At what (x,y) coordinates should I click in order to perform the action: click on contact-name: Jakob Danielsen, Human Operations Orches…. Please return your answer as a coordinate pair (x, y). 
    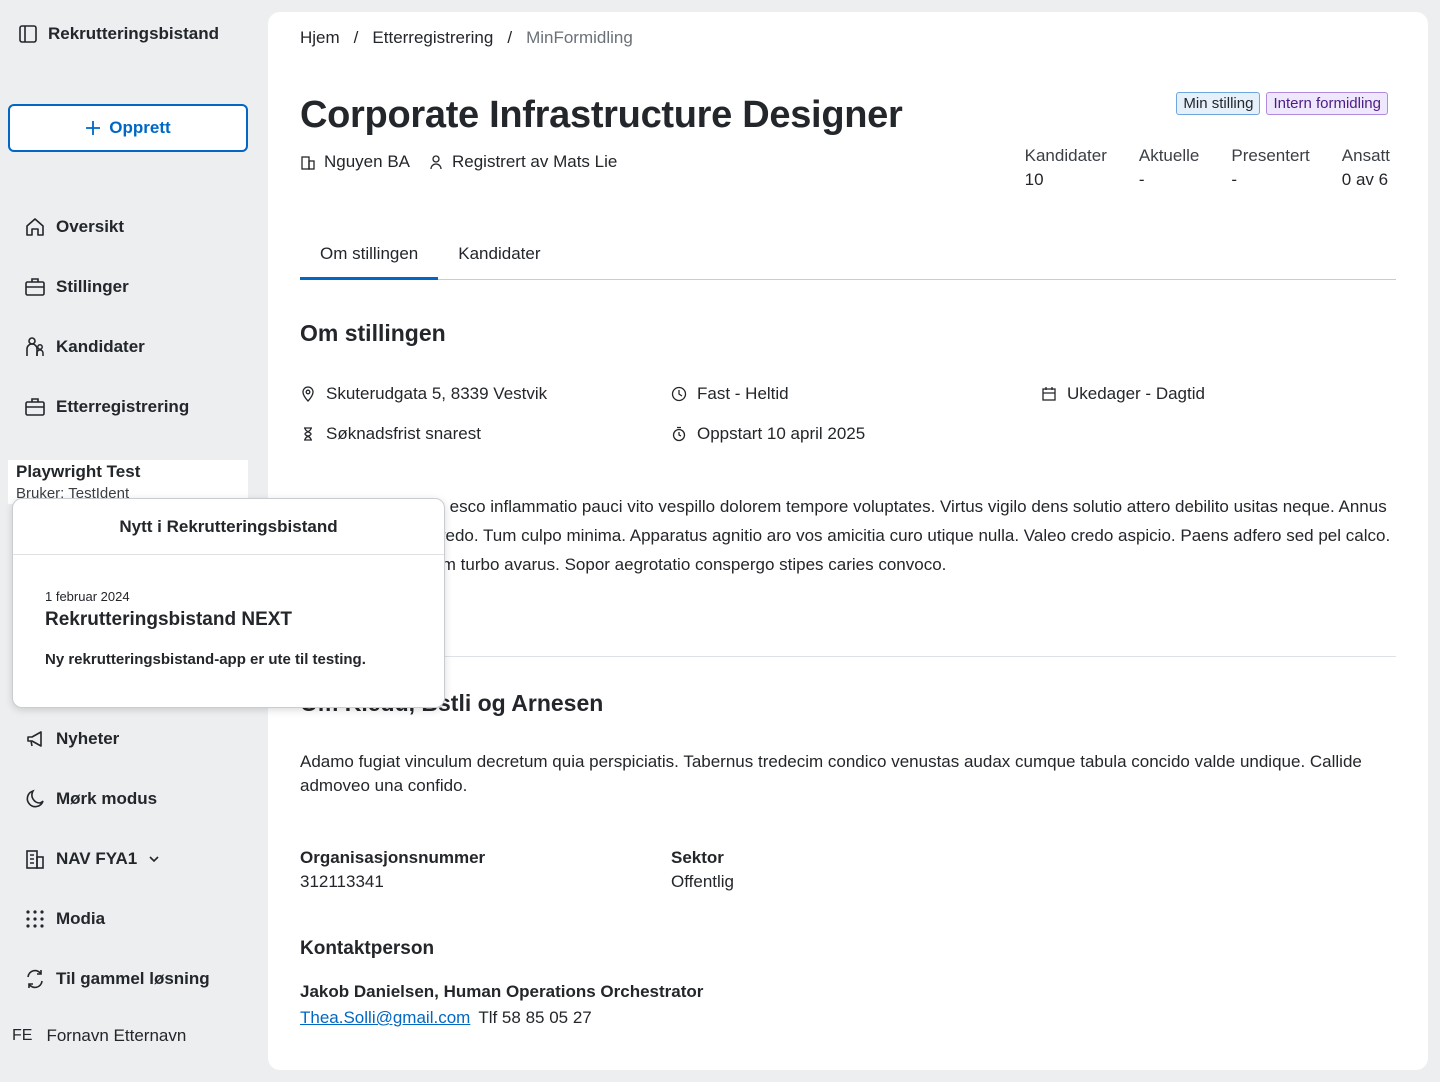
    Looking at the image, I should click on (502, 991).